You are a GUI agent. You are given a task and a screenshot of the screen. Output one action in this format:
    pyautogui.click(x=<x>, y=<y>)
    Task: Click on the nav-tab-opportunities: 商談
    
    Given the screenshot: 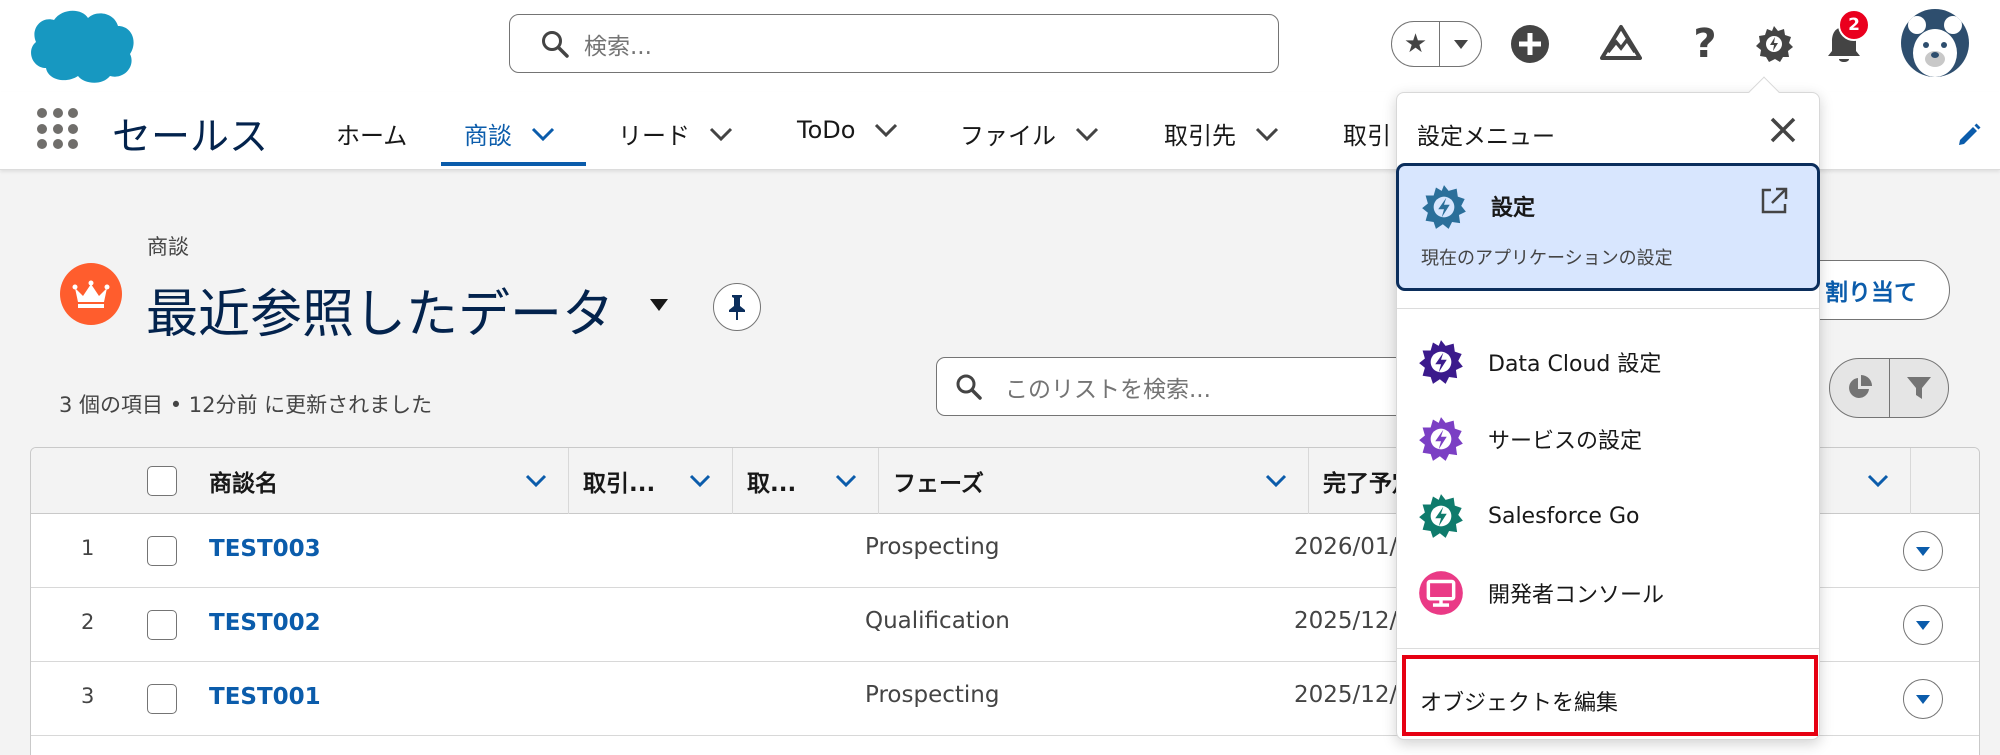 What is the action you would take?
    pyautogui.click(x=510, y=133)
    